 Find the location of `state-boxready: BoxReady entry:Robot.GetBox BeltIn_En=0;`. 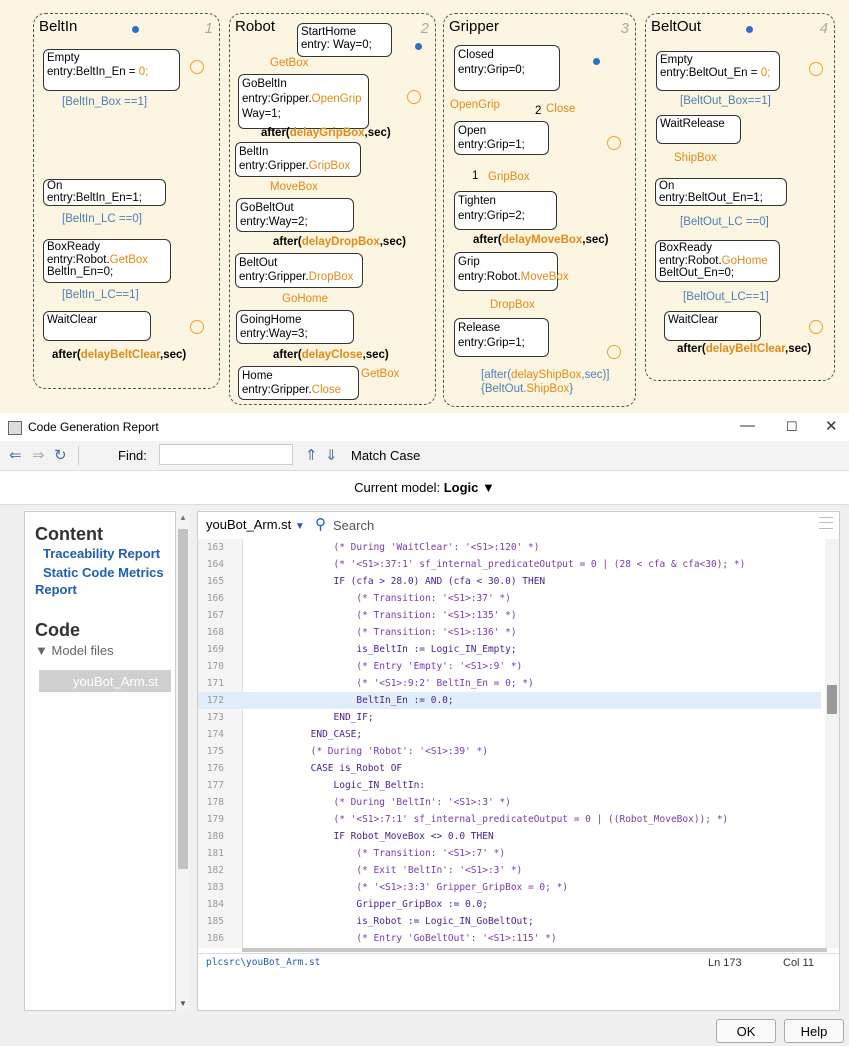

state-boxready: BoxReady entry:Robot.GetBox BeltIn_En=0; is located at coordinates (107, 261).